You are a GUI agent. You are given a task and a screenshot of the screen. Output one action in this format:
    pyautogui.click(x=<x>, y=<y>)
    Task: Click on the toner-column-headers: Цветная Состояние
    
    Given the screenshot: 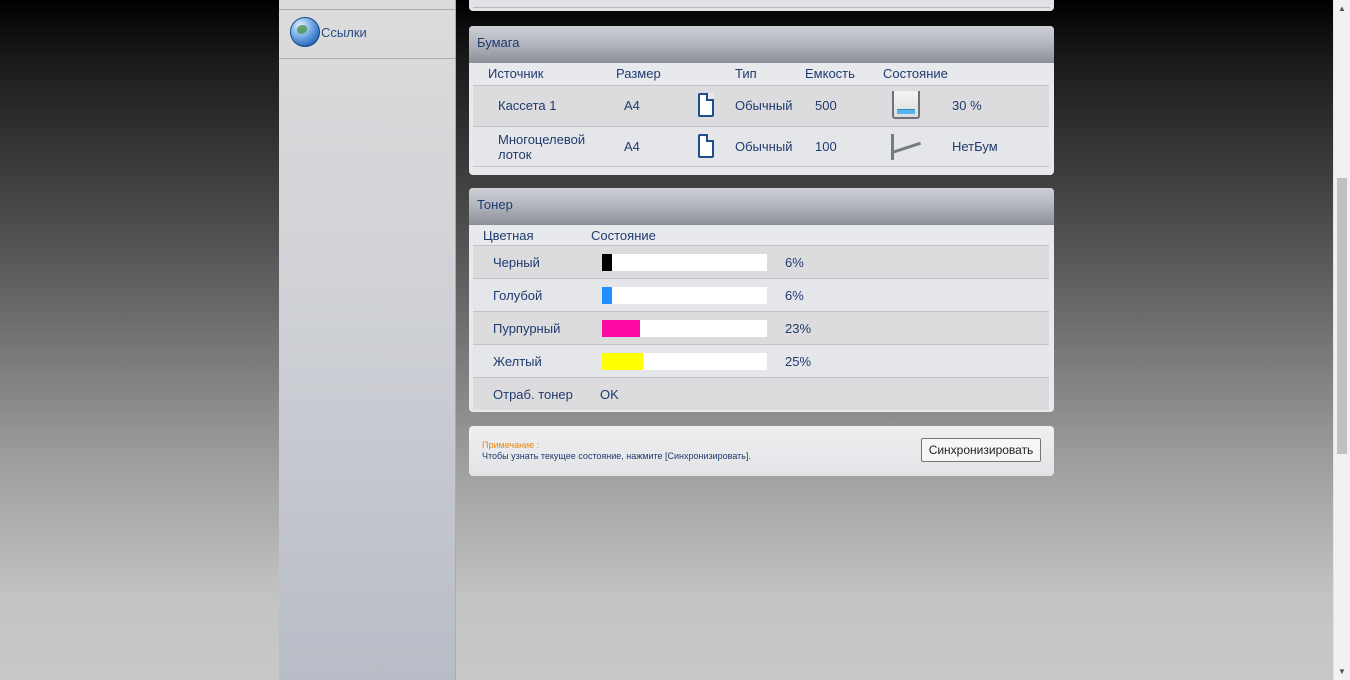 What is the action you would take?
    pyautogui.click(x=761, y=236)
    